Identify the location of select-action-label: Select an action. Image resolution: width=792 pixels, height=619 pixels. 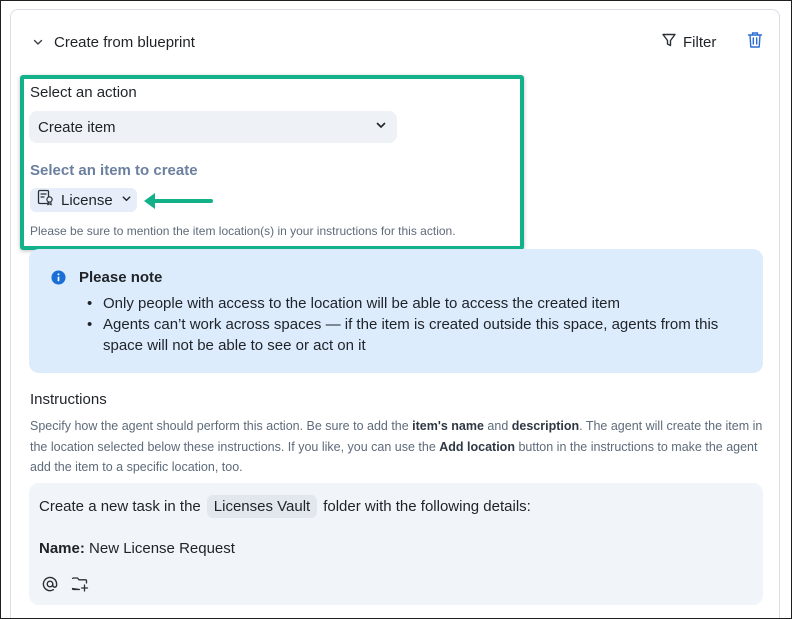
(83, 92).